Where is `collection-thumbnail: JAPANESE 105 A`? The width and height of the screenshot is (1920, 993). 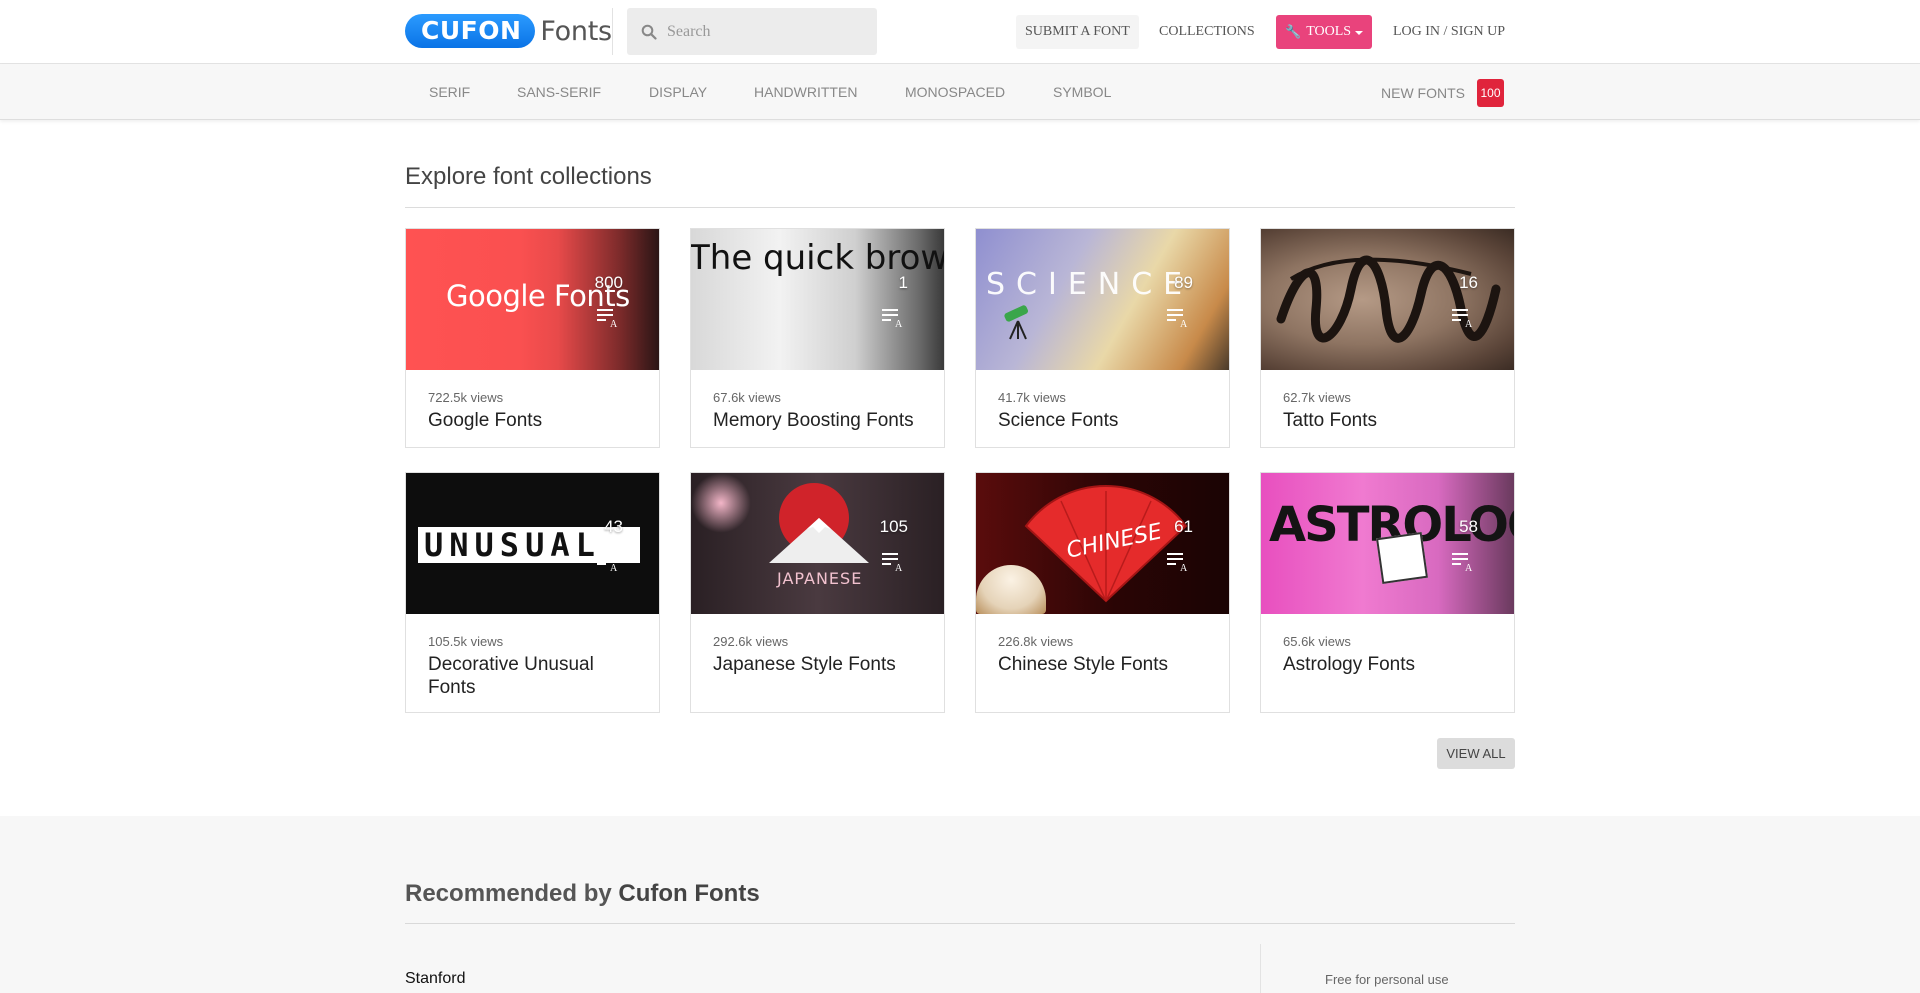 collection-thumbnail: JAPANESE 105 A is located at coordinates (817, 543).